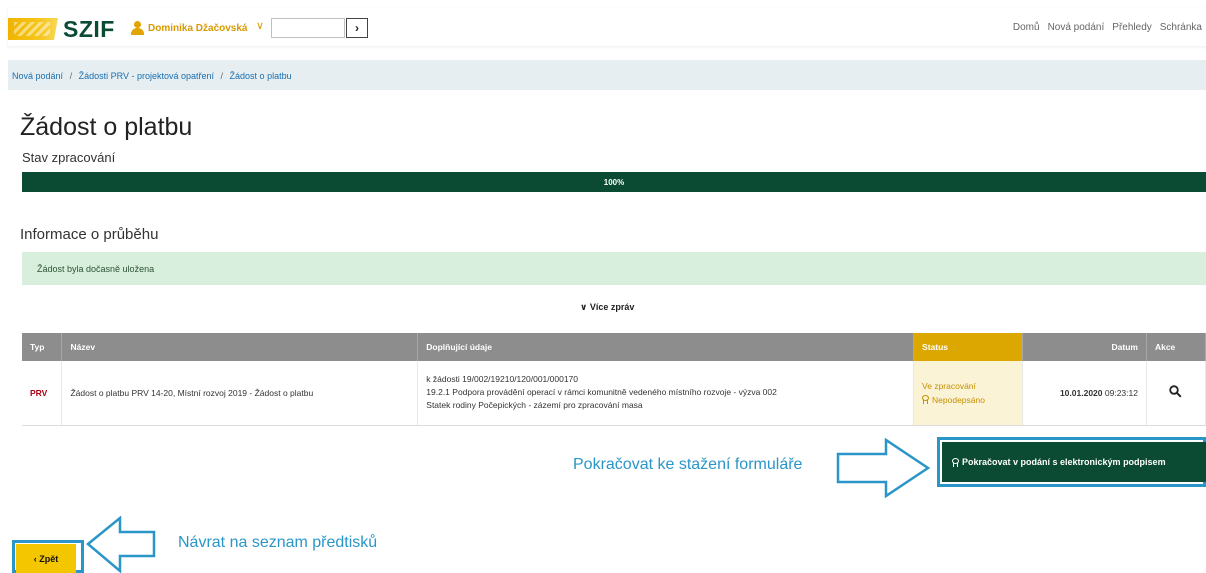 This screenshot has height=573, width=1206. I want to click on header-nazev: Název, so click(240, 347).